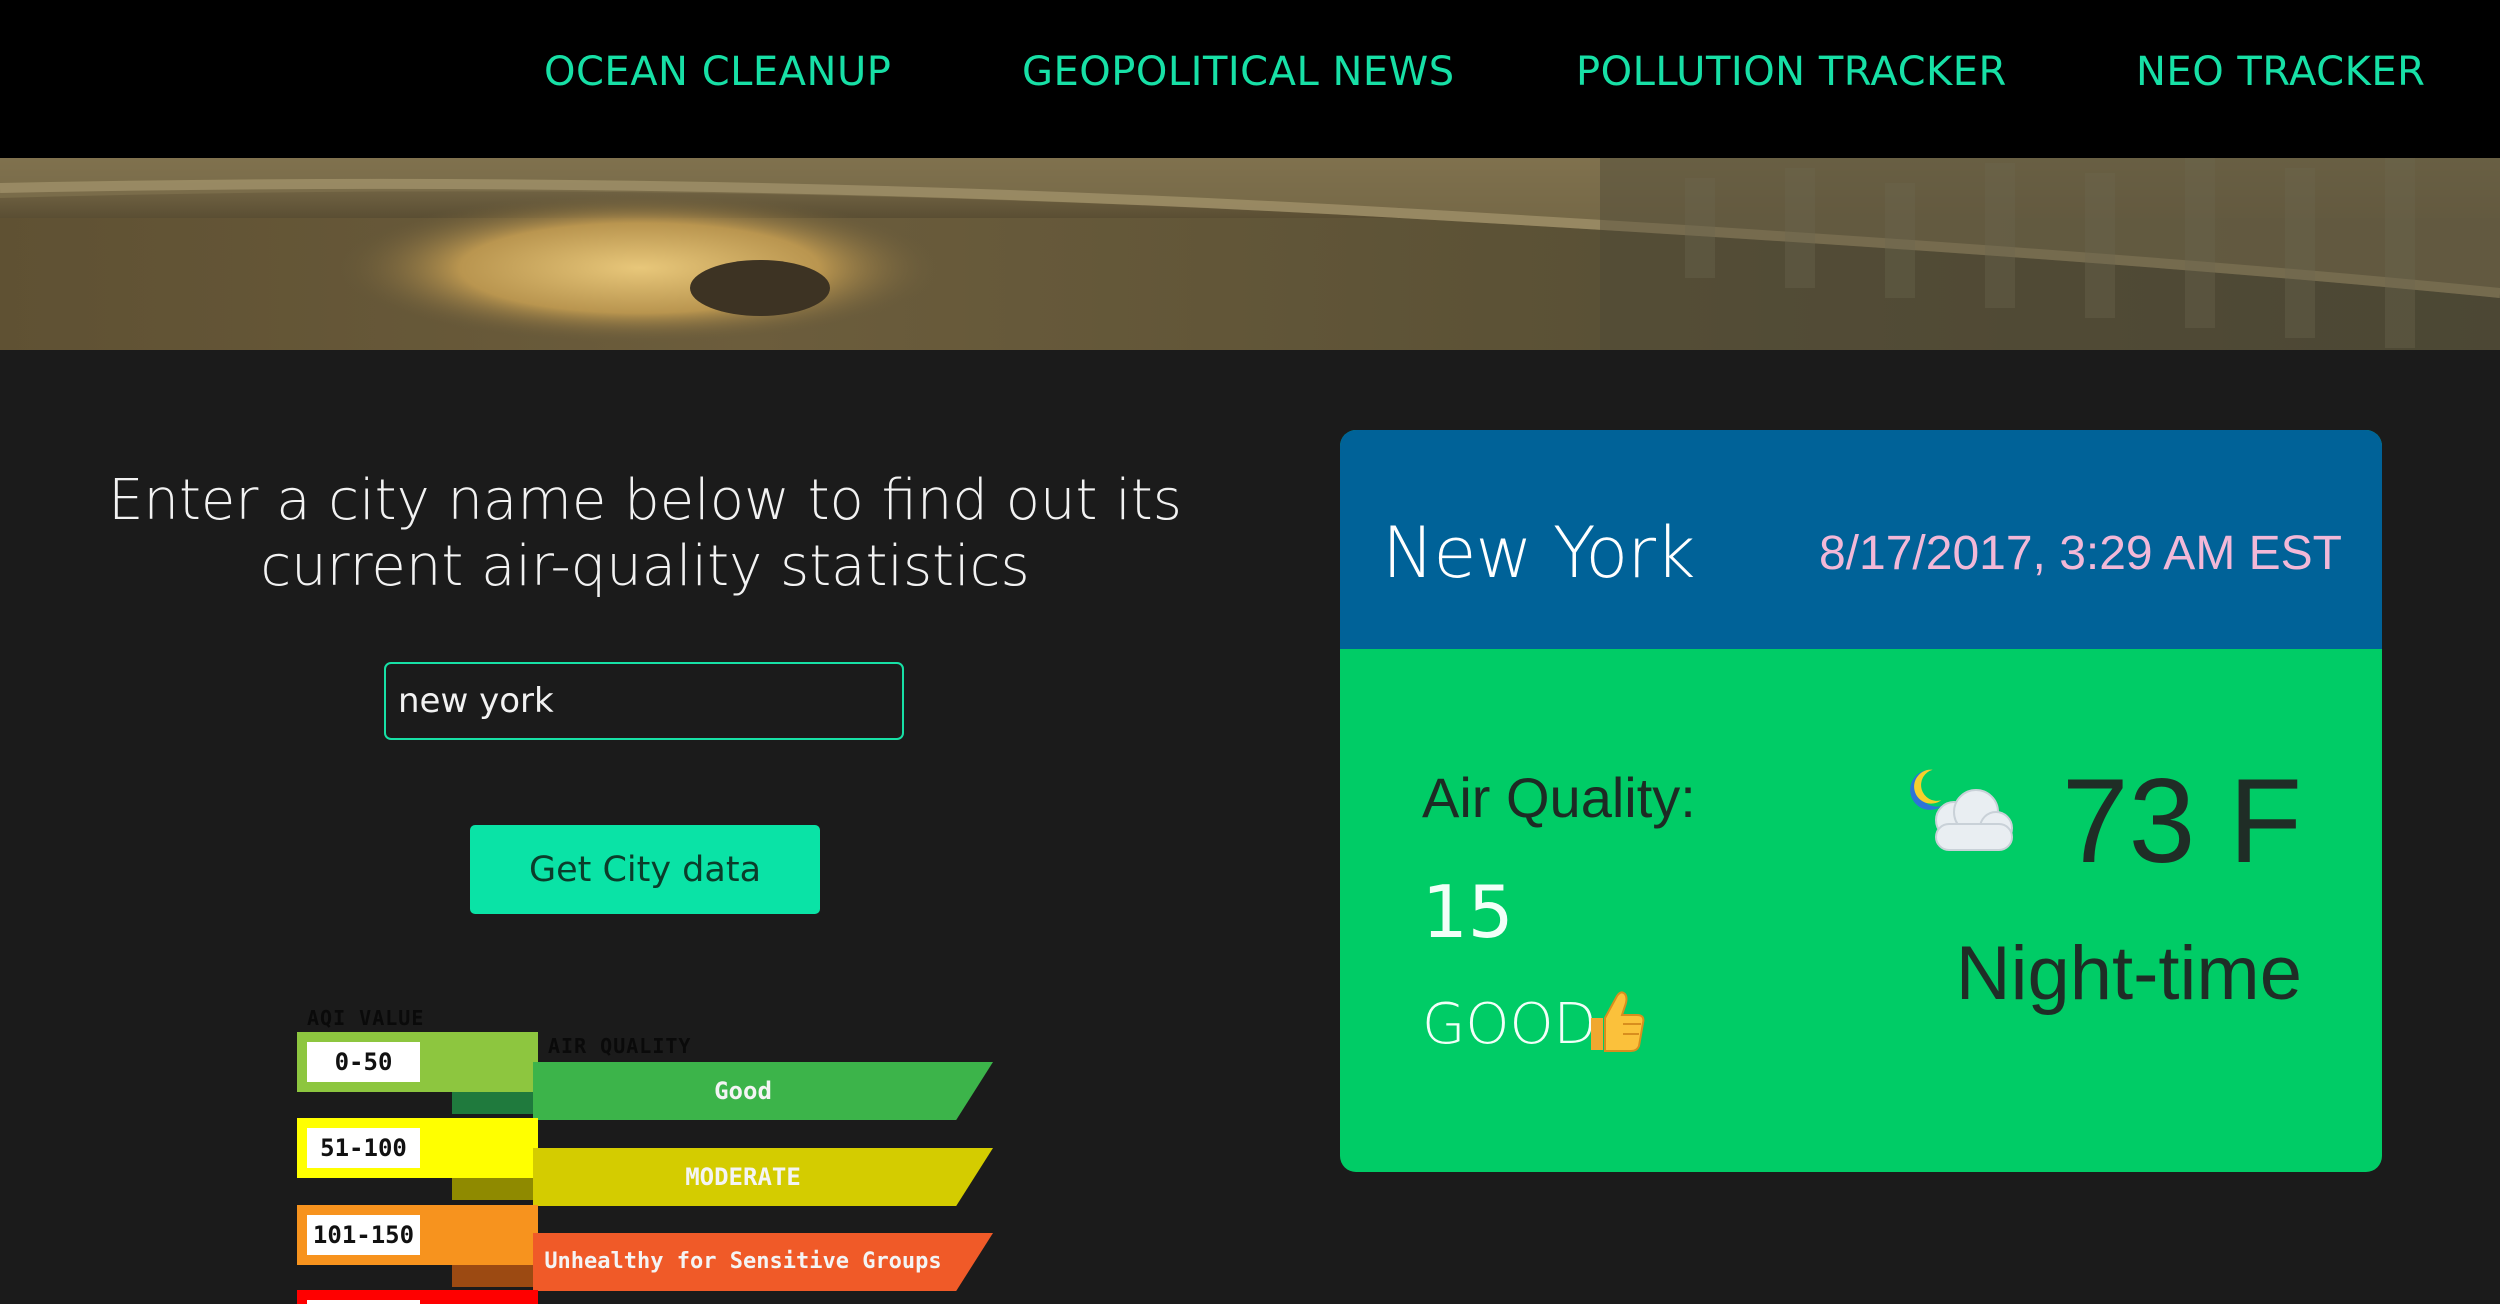  What do you see at coordinates (644, 701) in the screenshot?
I see `city-search-input` at bounding box center [644, 701].